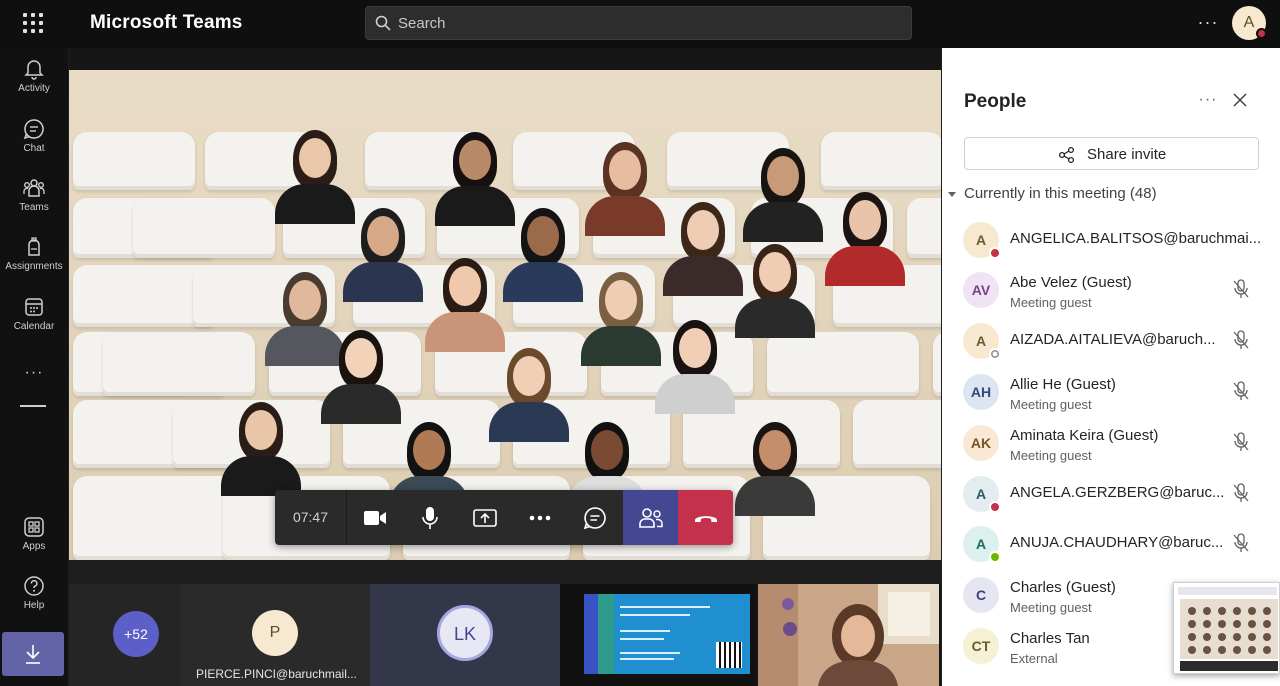 This screenshot has height=686, width=1280. I want to click on mic-icon, so click(429, 517).